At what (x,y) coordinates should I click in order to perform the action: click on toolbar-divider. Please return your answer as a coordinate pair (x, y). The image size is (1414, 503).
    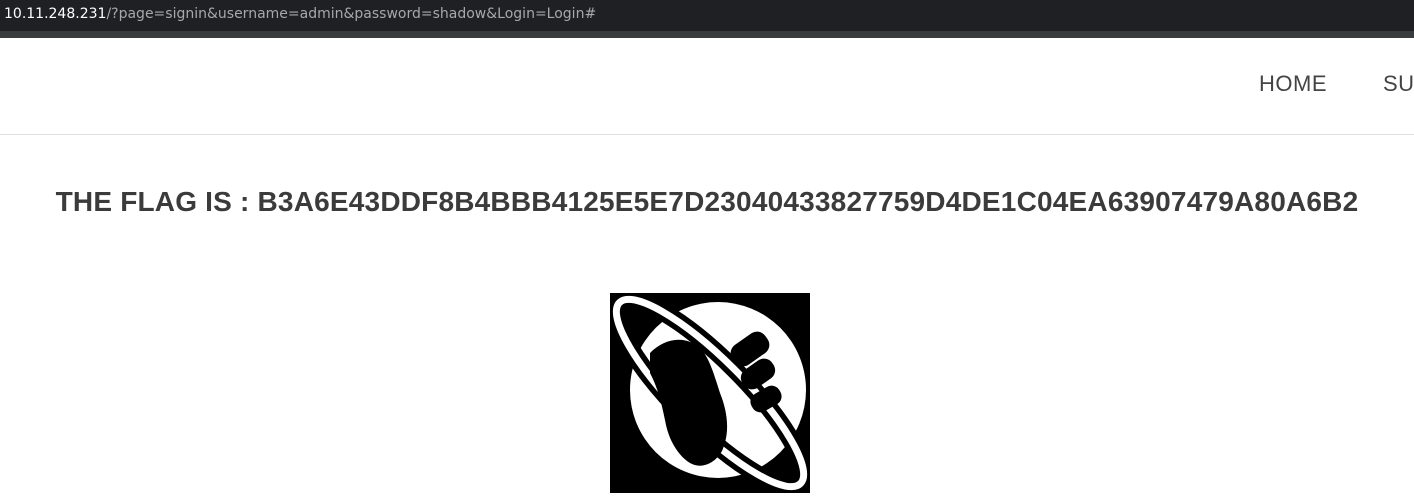
    Looking at the image, I should click on (707, 34).